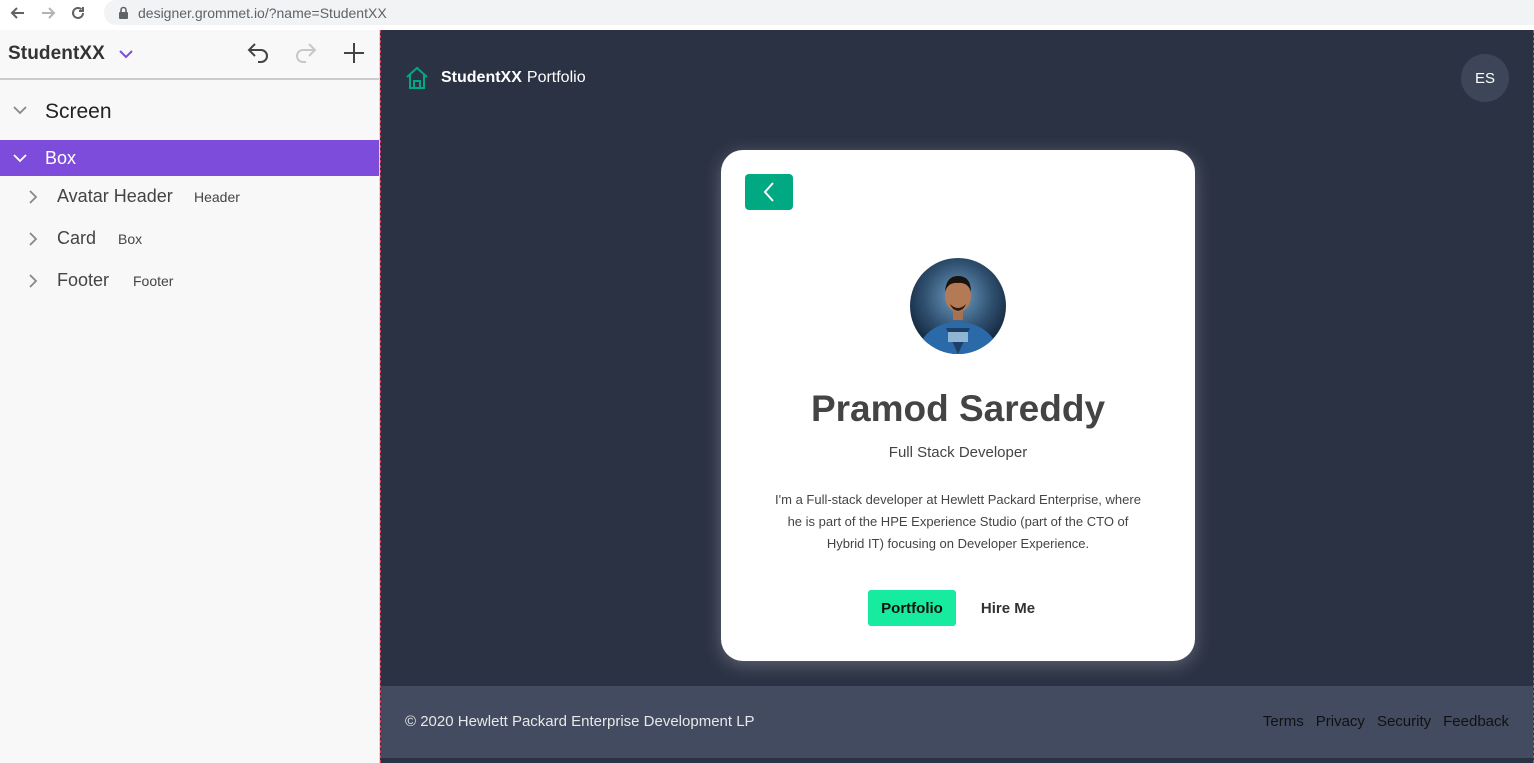  I want to click on undo-icon, so click(258, 53).